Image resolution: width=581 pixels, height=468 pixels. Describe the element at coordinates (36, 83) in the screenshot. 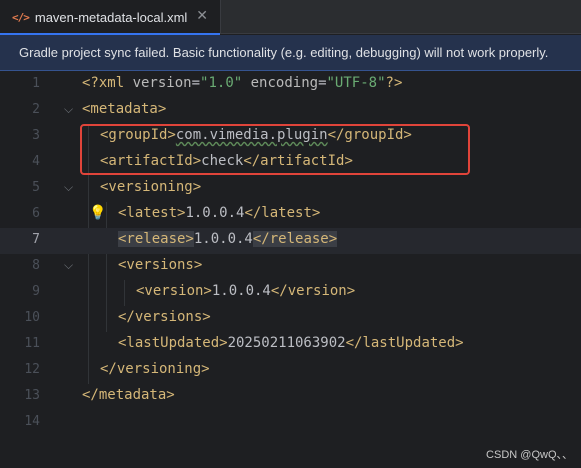

I see `line-number: 1` at that location.